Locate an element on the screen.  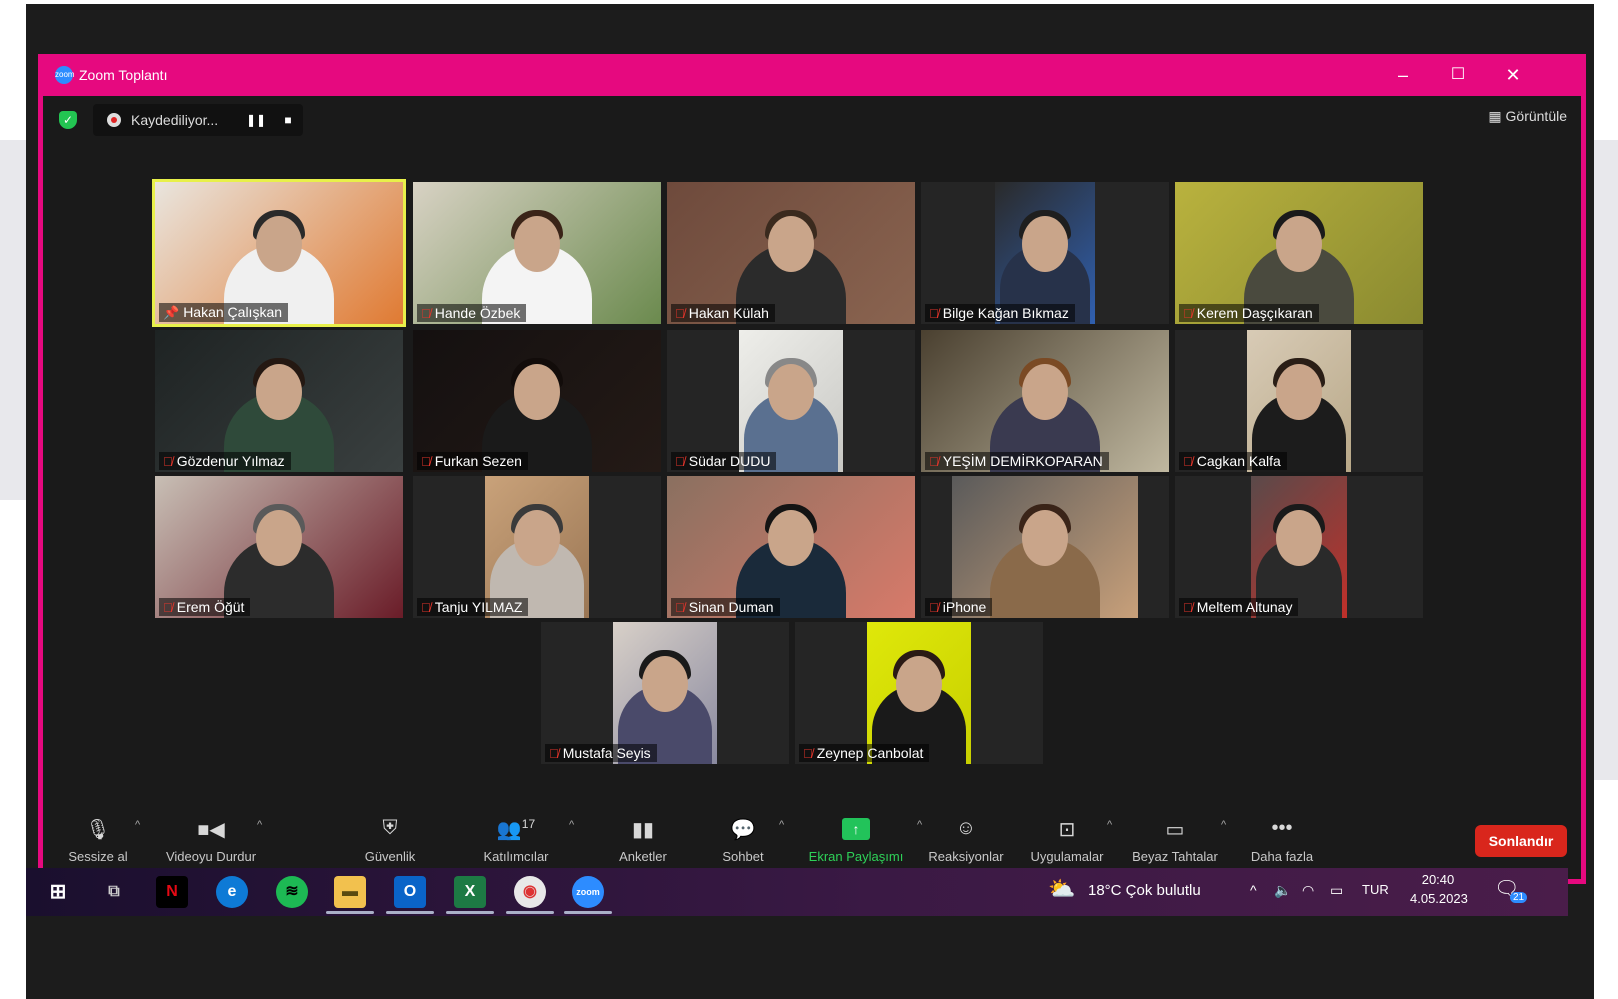
share-screen-button: ↑ Ekran Paylaşımı ^ is located at coordinates (861, 840).